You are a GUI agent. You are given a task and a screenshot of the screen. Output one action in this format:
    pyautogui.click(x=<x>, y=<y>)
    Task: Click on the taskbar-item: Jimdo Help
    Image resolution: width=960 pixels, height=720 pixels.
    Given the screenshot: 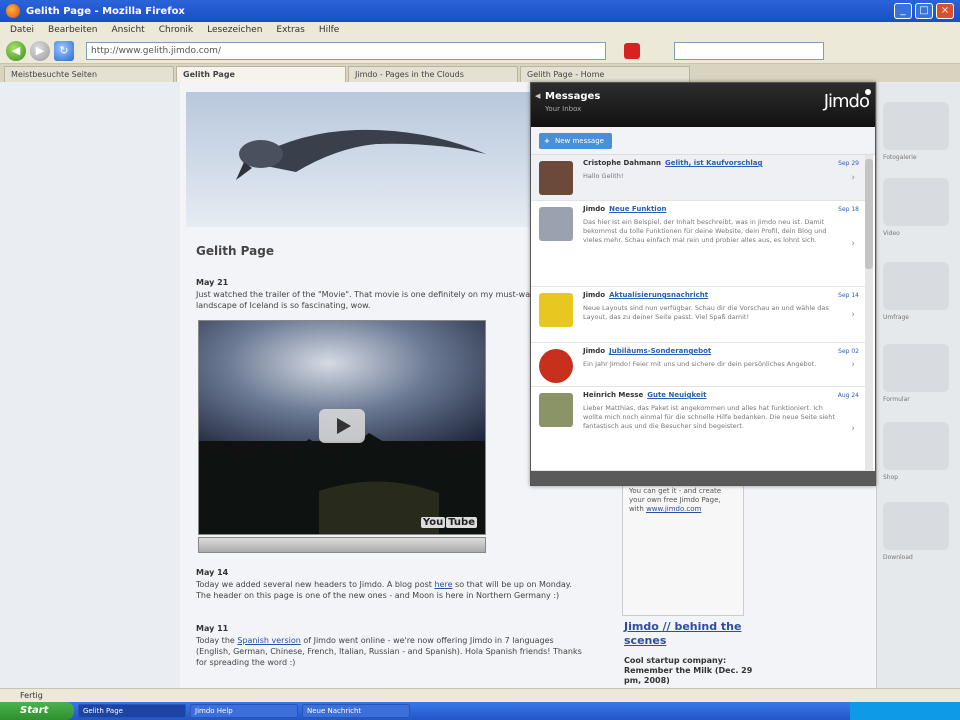 What is the action you would take?
    pyautogui.click(x=244, y=711)
    